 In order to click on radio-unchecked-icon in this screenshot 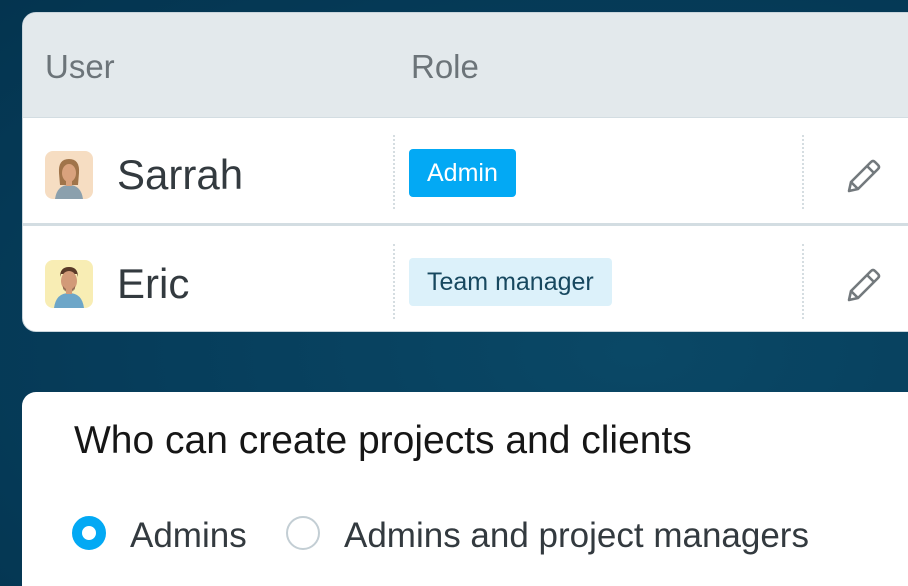, I will do `click(303, 533)`.